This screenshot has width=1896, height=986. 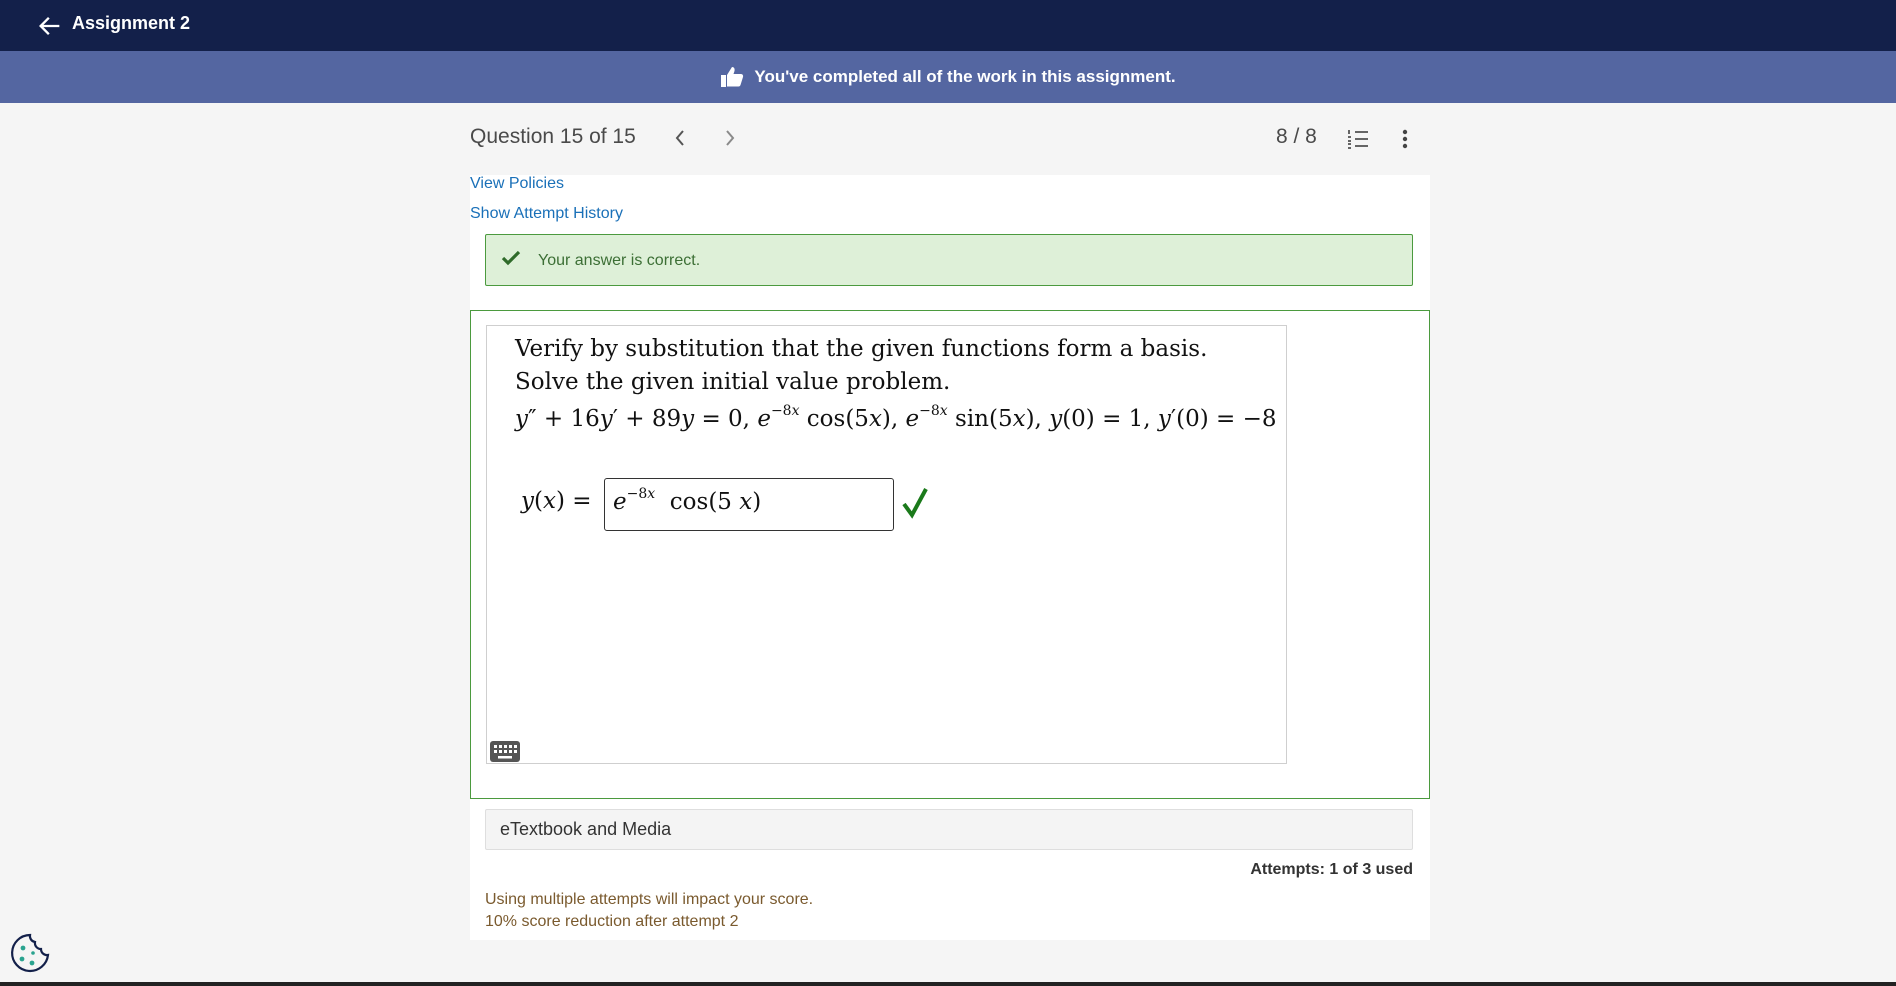 I want to click on keyboard-icon, so click(x=505, y=751).